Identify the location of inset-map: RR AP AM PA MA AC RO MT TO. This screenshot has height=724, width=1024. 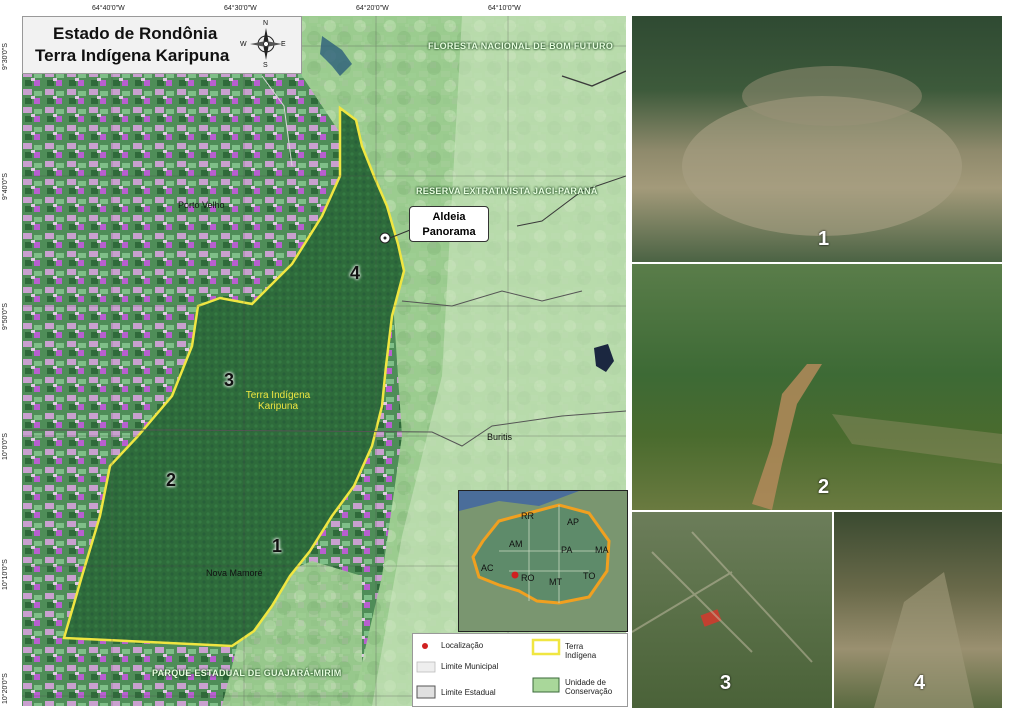
(543, 561).